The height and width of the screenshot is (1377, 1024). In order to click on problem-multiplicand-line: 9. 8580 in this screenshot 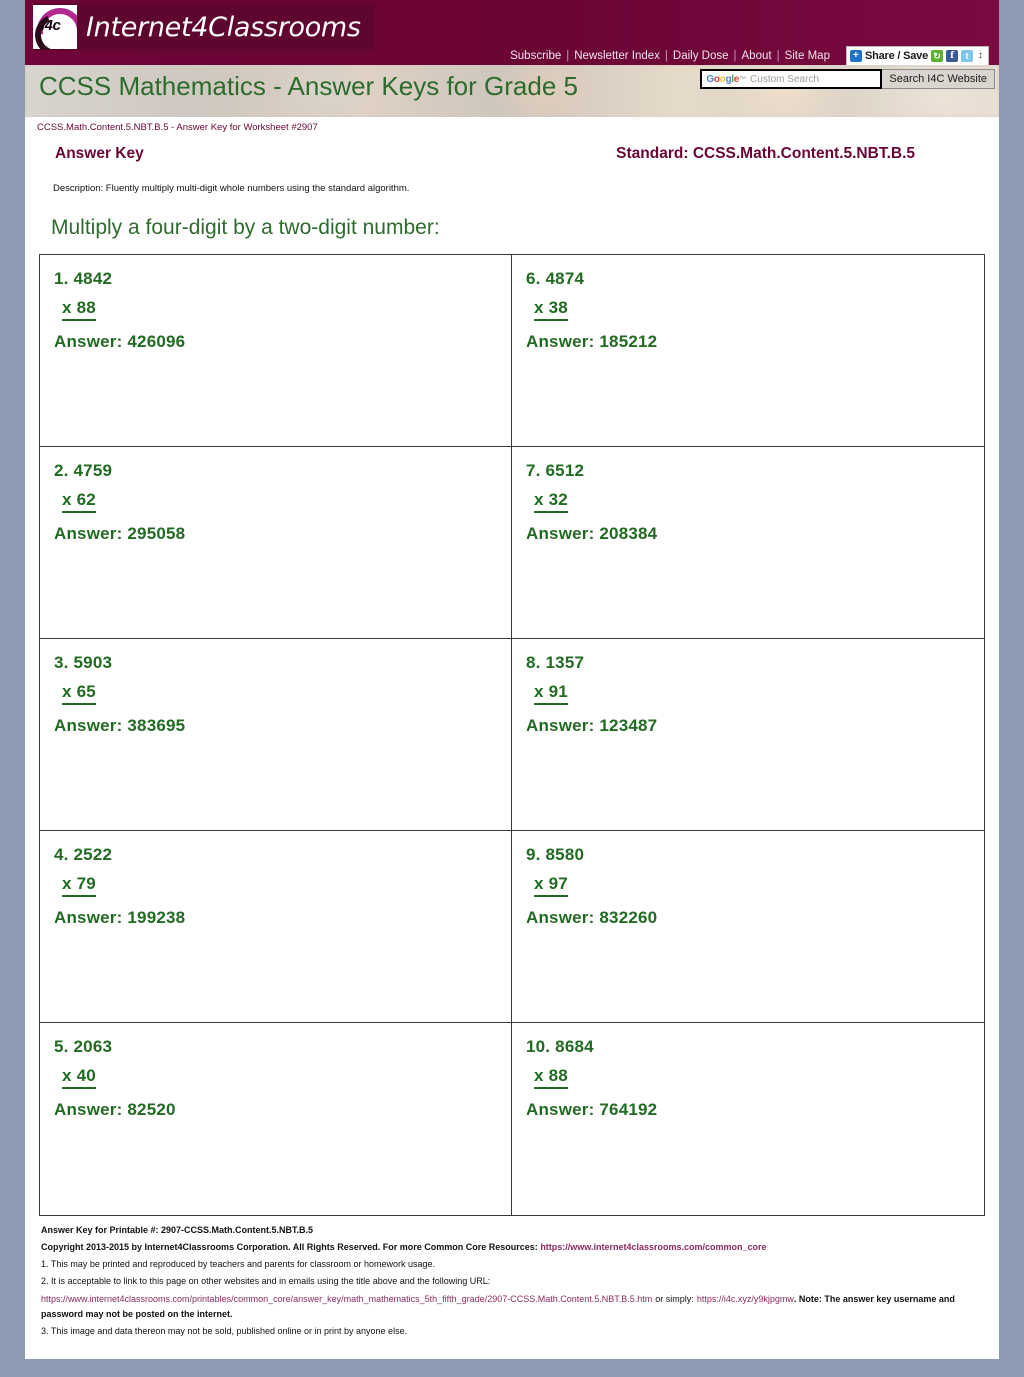, I will do `click(755, 855)`.